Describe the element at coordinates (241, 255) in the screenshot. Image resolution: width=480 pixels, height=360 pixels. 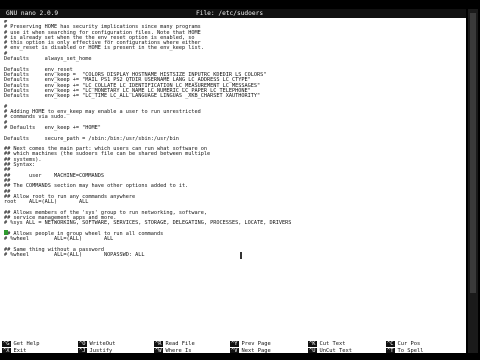
I see `mouse-ibeam-icon` at that location.